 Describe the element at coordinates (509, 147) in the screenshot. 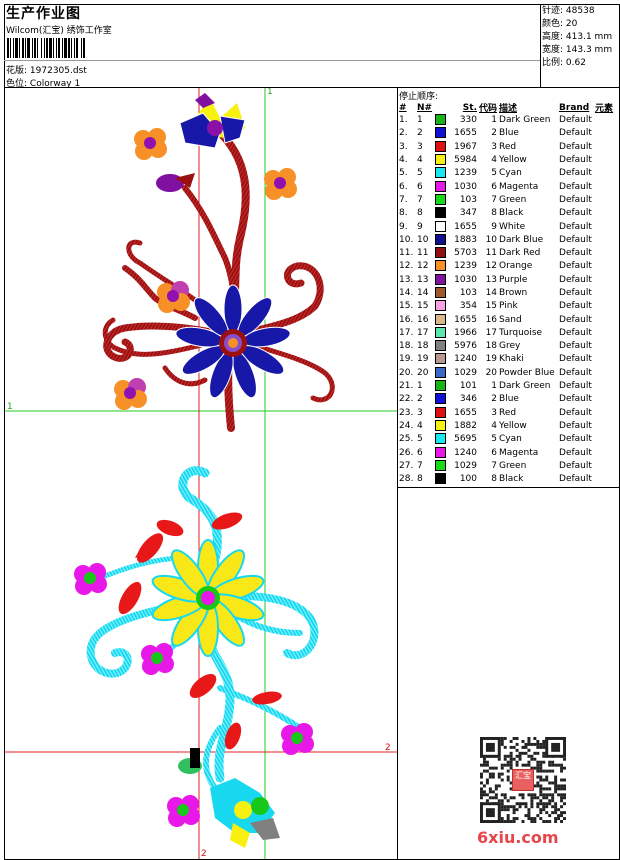

I see `table-row: 3. 3 1967 3 Red Default` at that location.